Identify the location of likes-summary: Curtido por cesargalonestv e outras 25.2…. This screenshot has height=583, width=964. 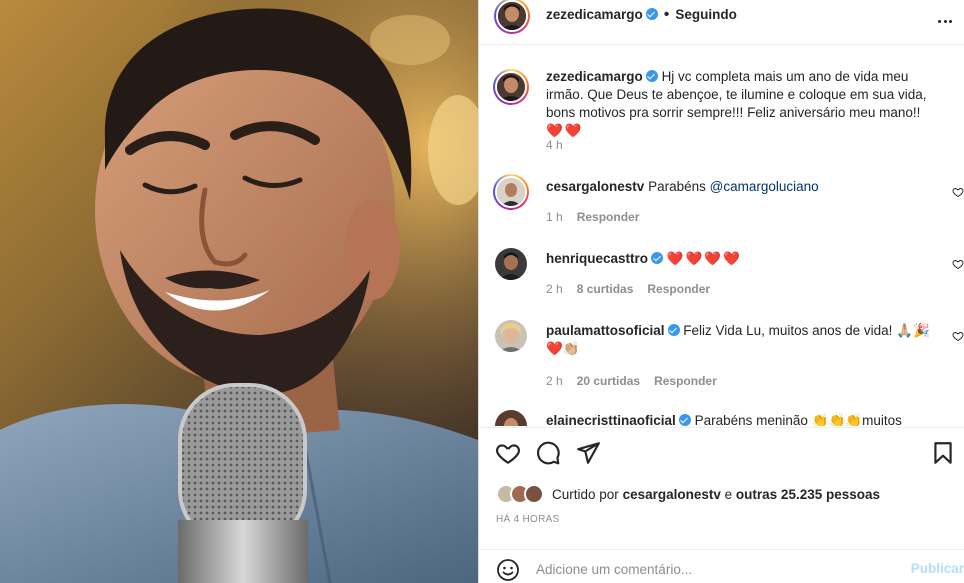
(688, 494).